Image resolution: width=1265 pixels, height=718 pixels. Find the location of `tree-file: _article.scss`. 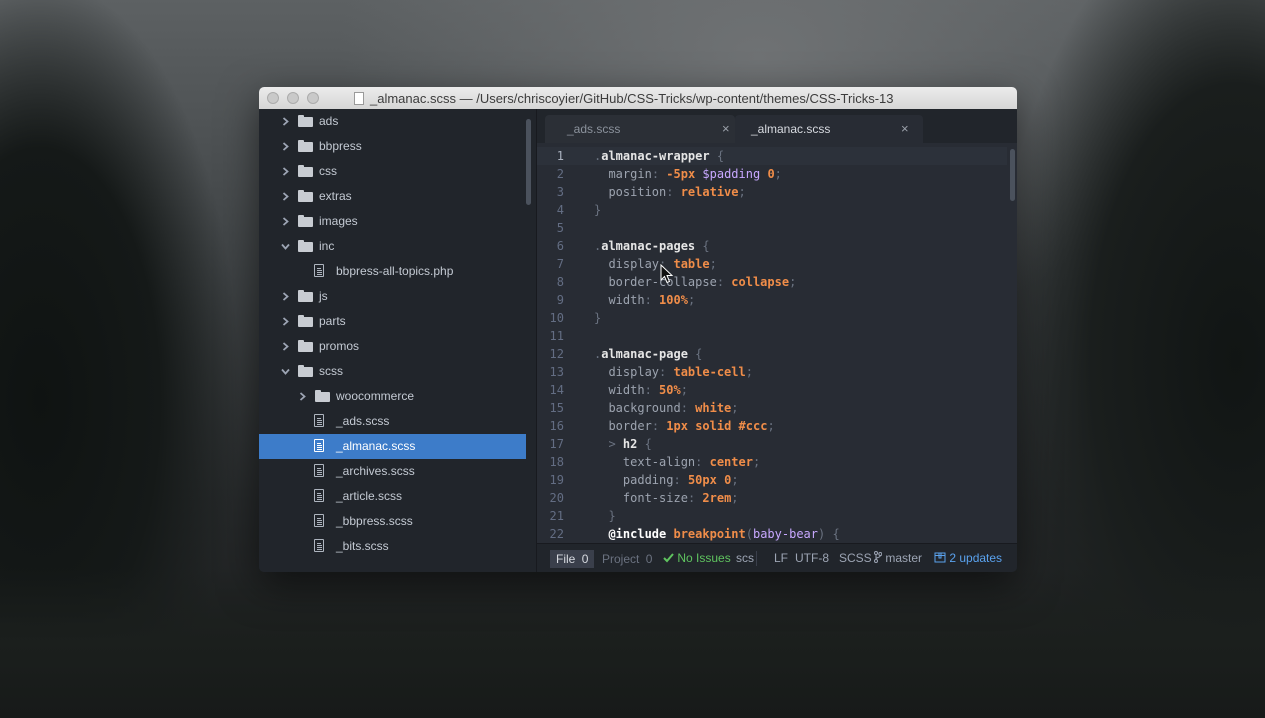

tree-file: _article.scss is located at coordinates (392, 496).